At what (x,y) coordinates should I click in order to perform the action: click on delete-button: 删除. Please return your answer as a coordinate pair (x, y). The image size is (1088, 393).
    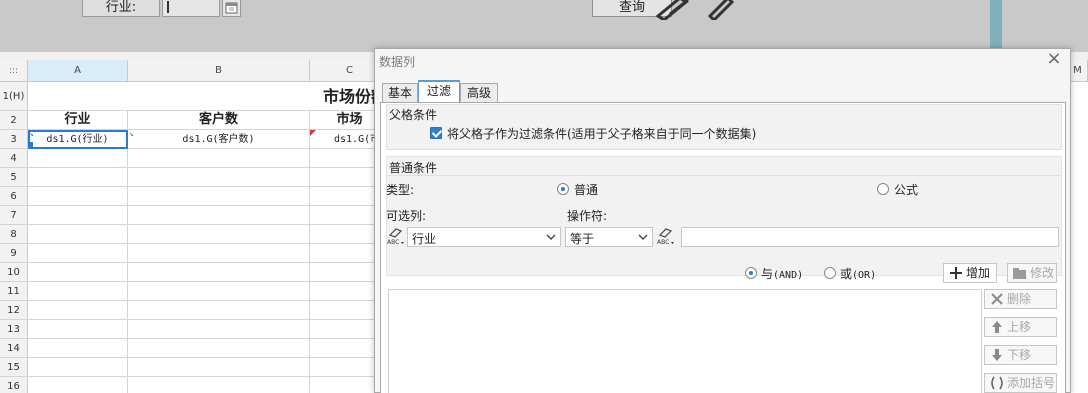
    Looking at the image, I should click on (1020, 299).